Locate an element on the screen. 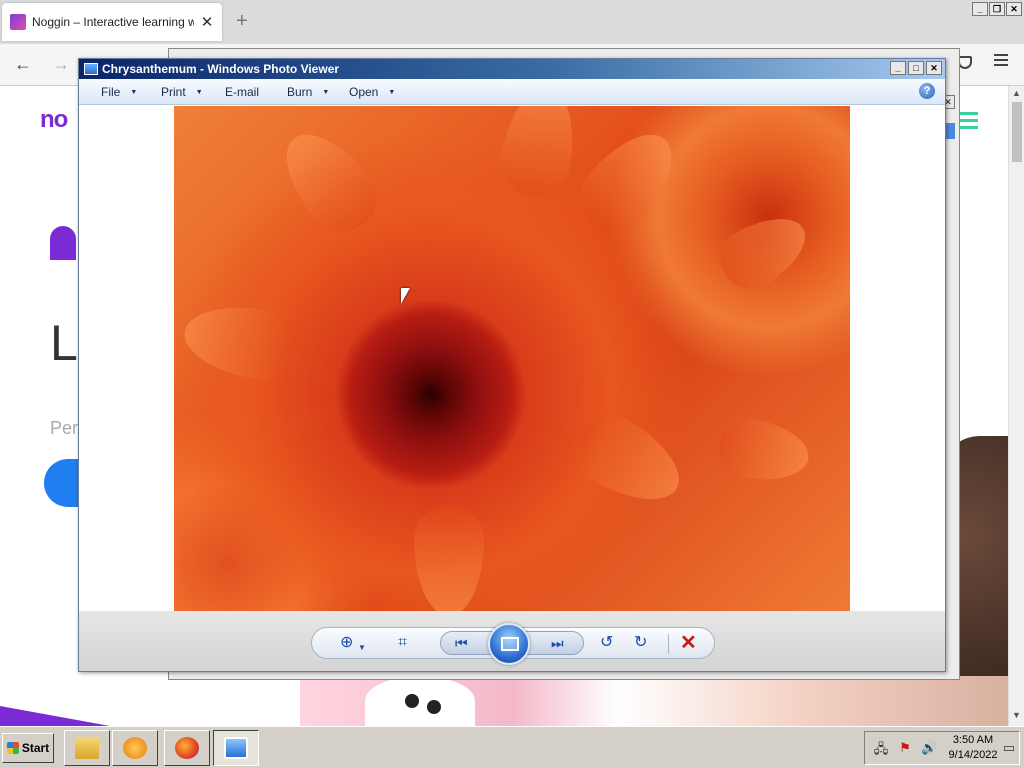 This screenshot has height=768, width=1024. menu-print: Print ▼ is located at coordinates (182, 92).